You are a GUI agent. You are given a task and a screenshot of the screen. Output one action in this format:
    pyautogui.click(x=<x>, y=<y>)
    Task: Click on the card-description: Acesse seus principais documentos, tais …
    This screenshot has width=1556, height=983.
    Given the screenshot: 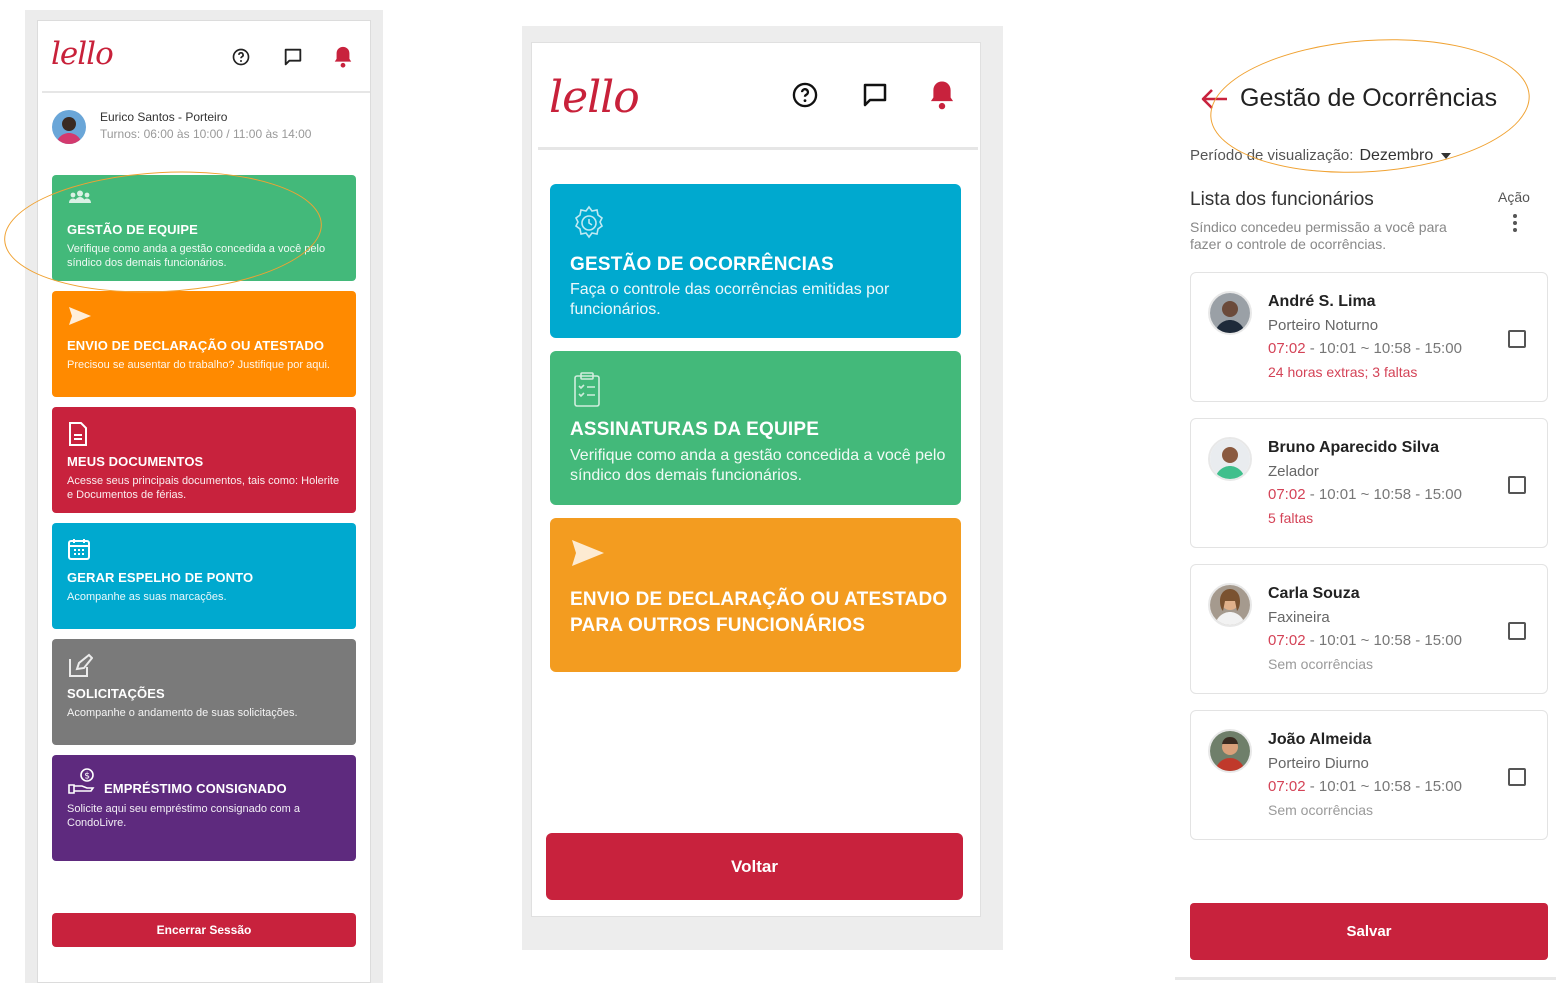 What is the action you would take?
    pyautogui.click(x=203, y=488)
    